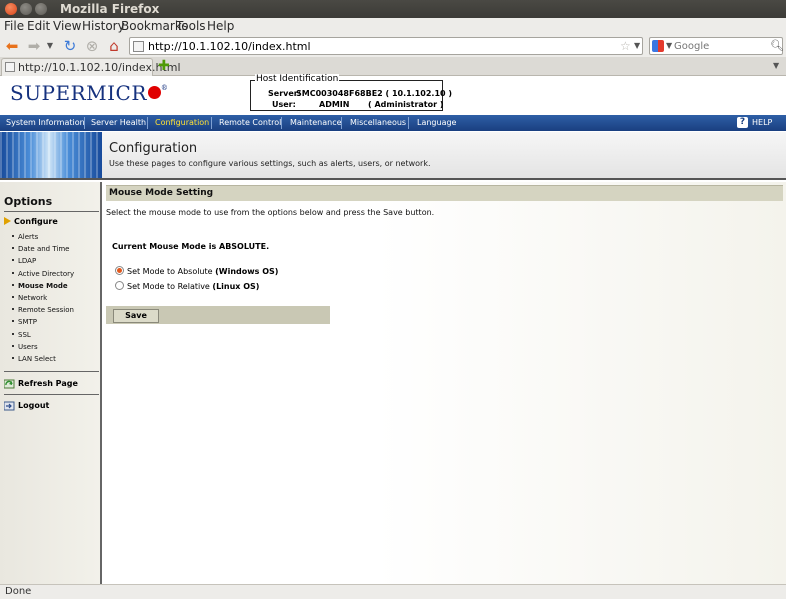 The width and height of the screenshot is (786, 599). What do you see at coordinates (50, 46) in the screenshot?
I see `history-dropdown-icon: ▼` at bounding box center [50, 46].